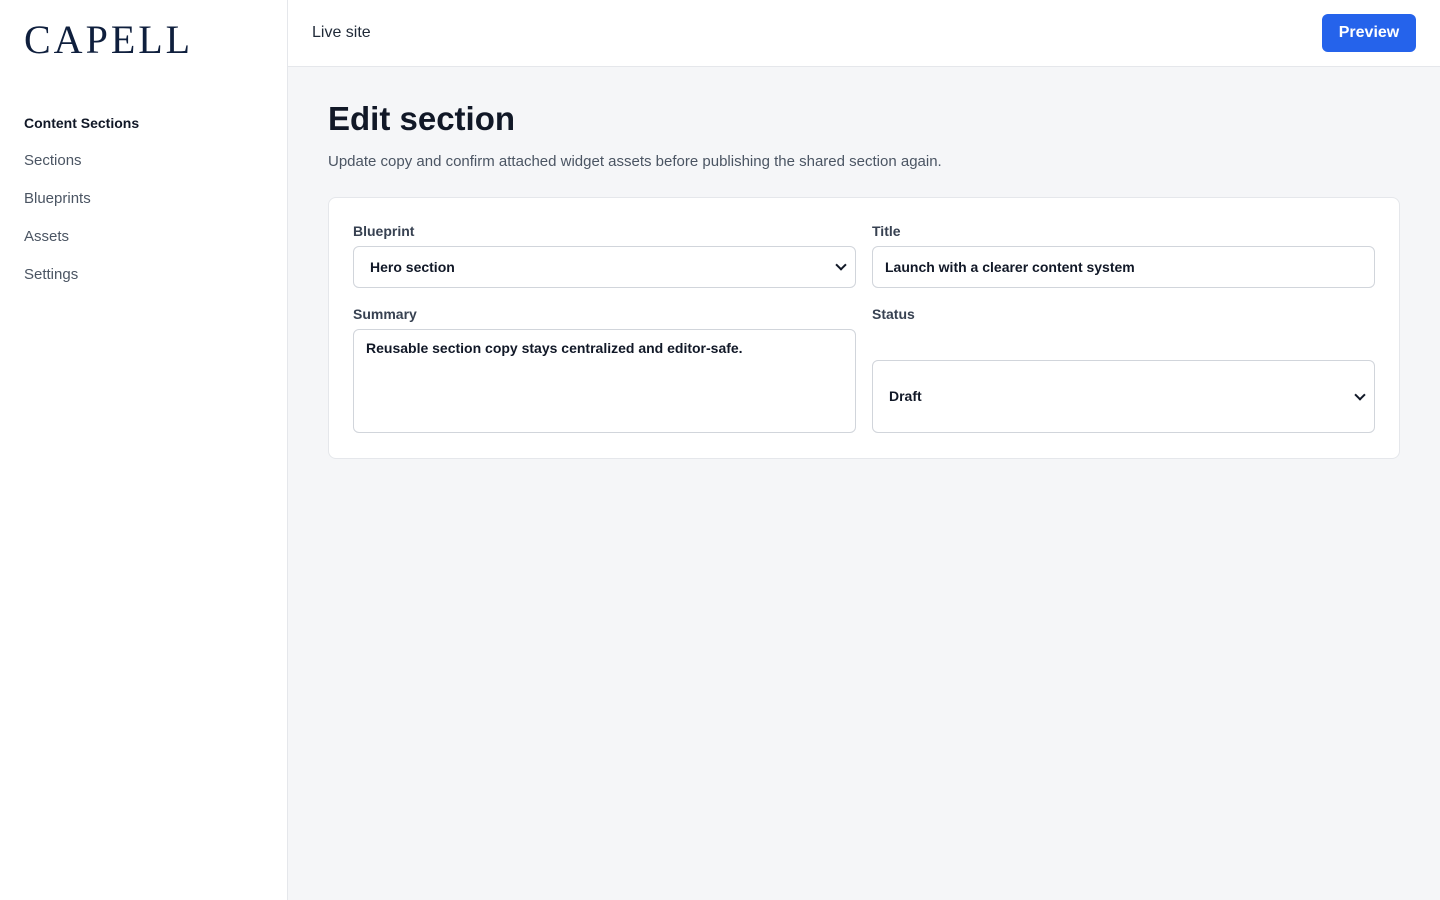  I want to click on sidebar-heading-content-sections: Content Sections, so click(144, 123).